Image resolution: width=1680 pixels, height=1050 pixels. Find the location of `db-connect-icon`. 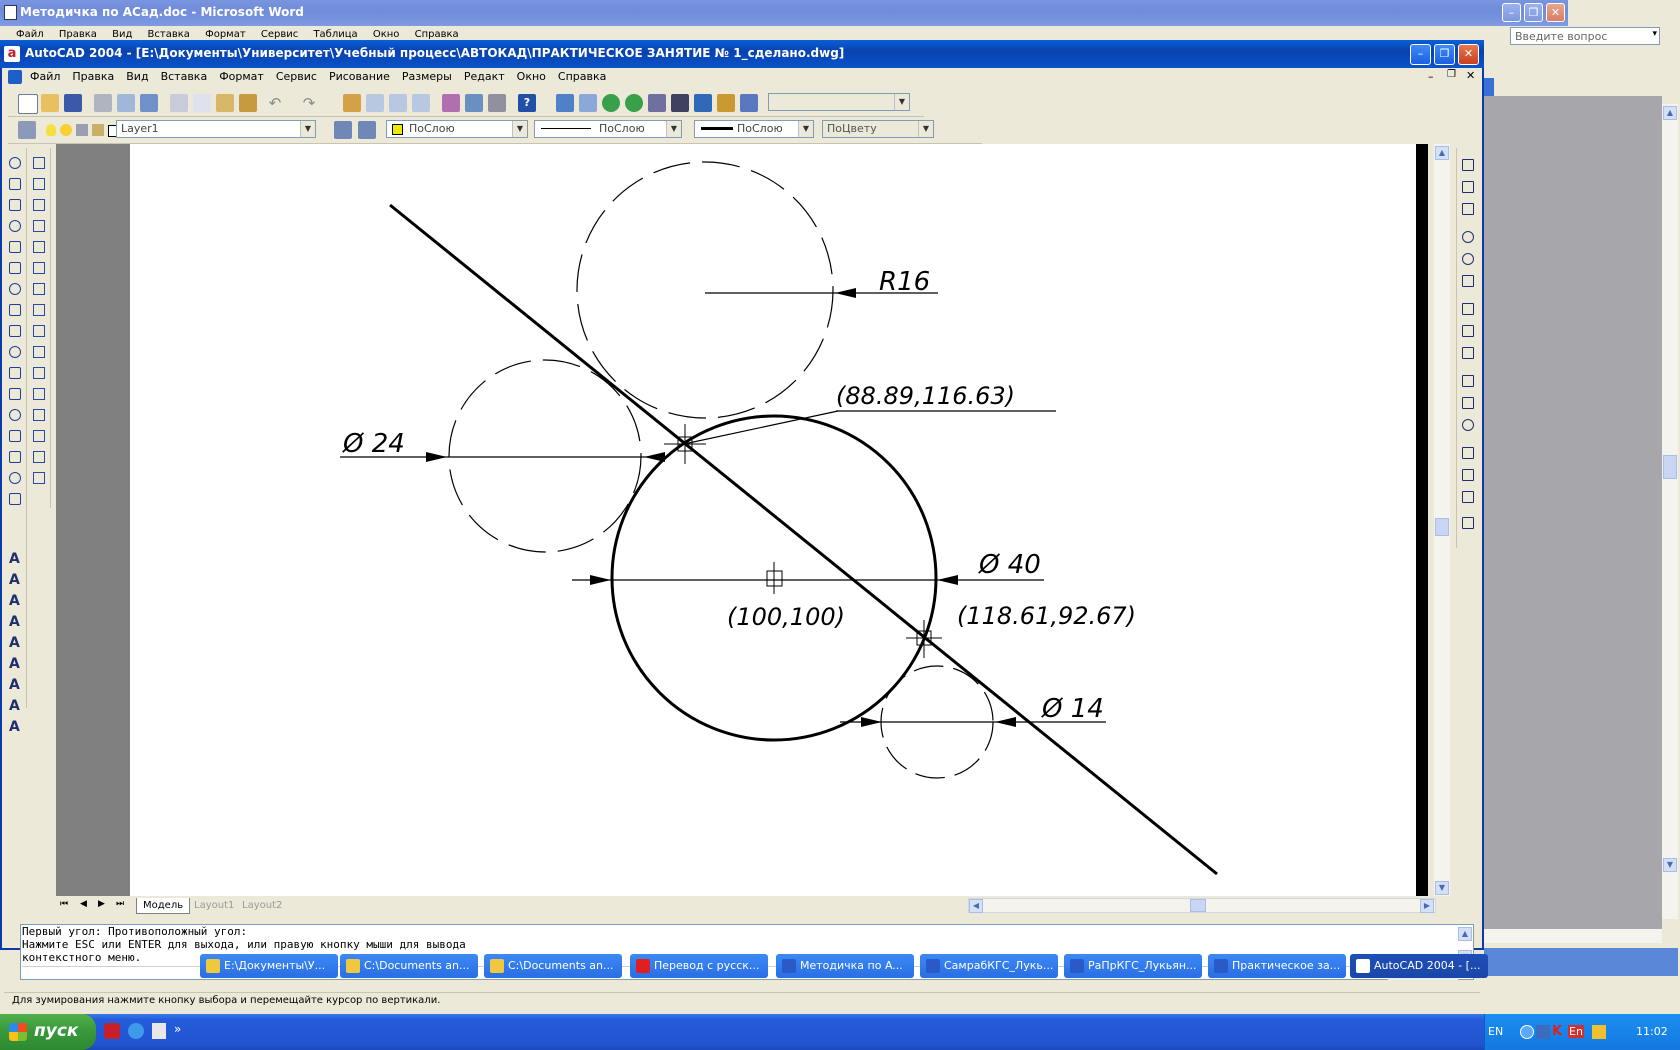

db-connect-icon is located at coordinates (703, 103).